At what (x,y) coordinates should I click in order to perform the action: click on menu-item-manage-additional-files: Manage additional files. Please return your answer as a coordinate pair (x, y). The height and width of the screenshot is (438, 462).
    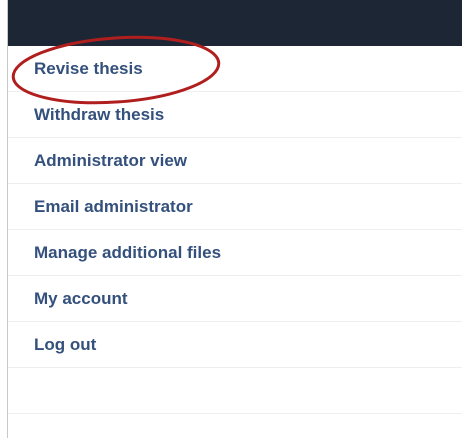
    Looking at the image, I should click on (235, 253).